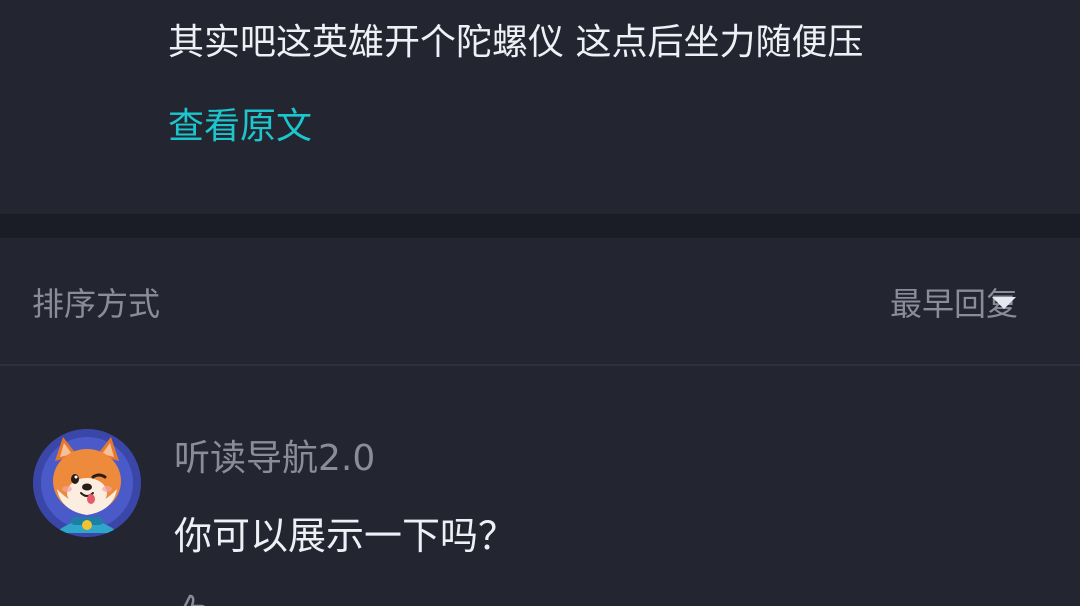  Describe the element at coordinates (274, 459) in the screenshot. I see `comment-username: 听读导航2.0` at that location.